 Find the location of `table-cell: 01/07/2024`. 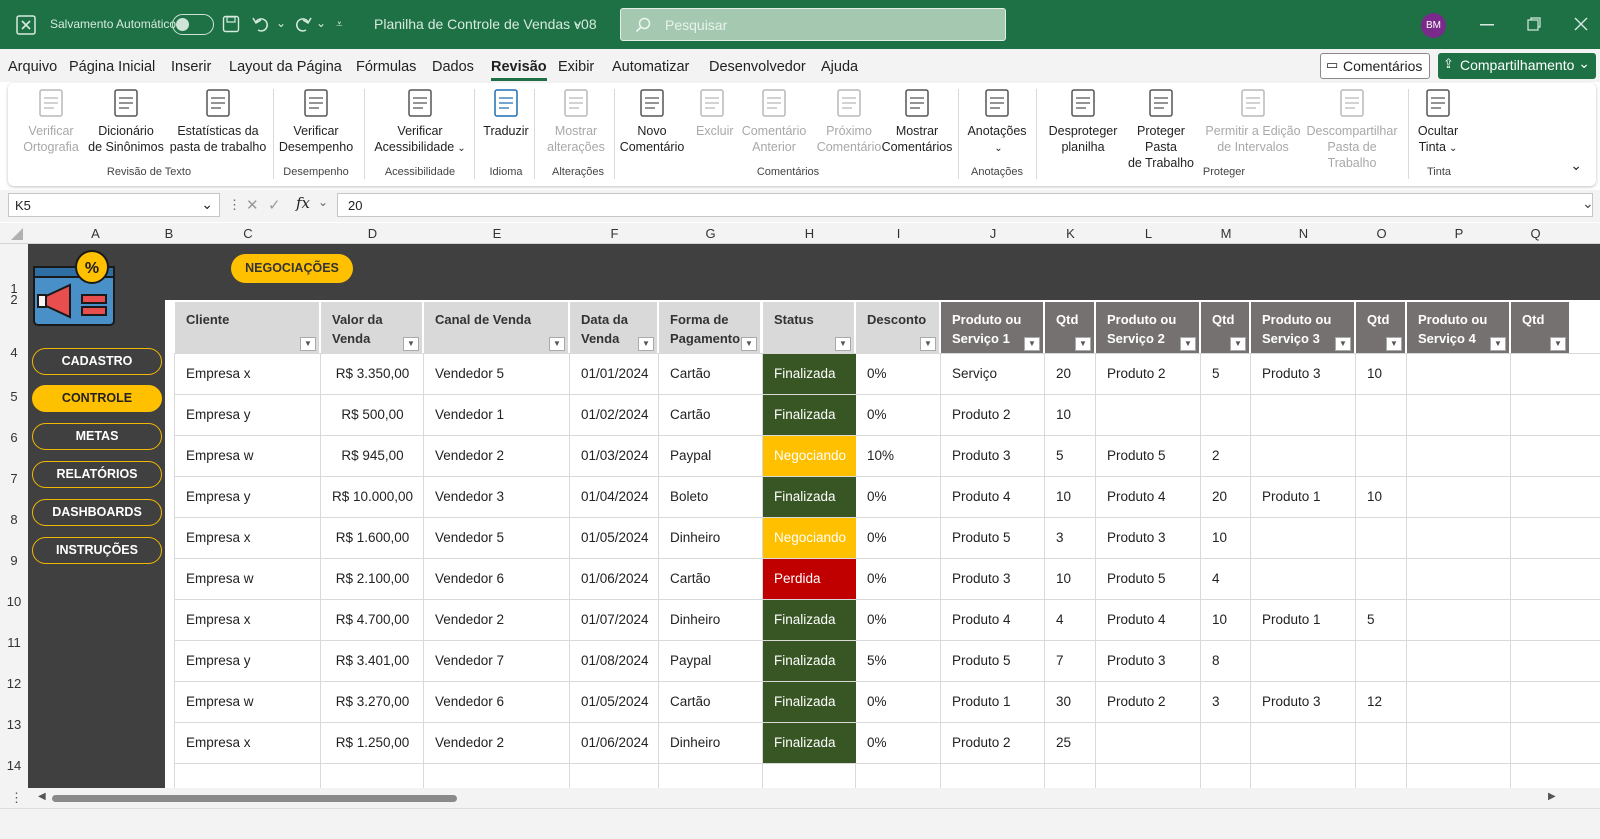

table-cell: 01/07/2024 is located at coordinates (614, 620).